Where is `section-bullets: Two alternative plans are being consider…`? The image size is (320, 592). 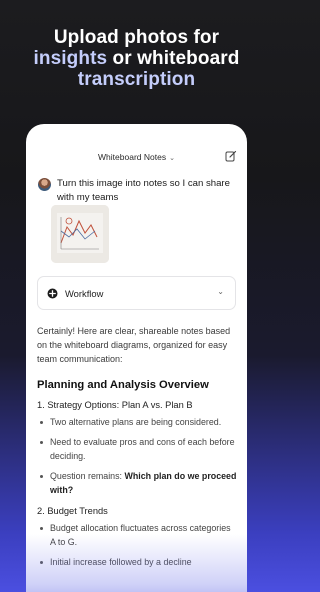 section-bullets: Two alternative plans are being consider… is located at coordinates (137, 456).